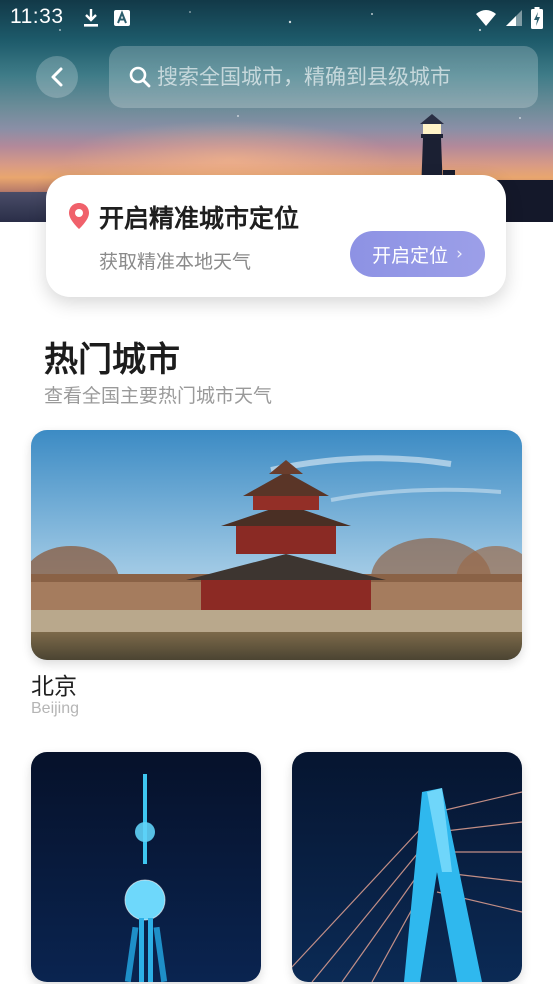  I want to click on location-card-subtitle: 获取精准本地天气, so click(175, 262).